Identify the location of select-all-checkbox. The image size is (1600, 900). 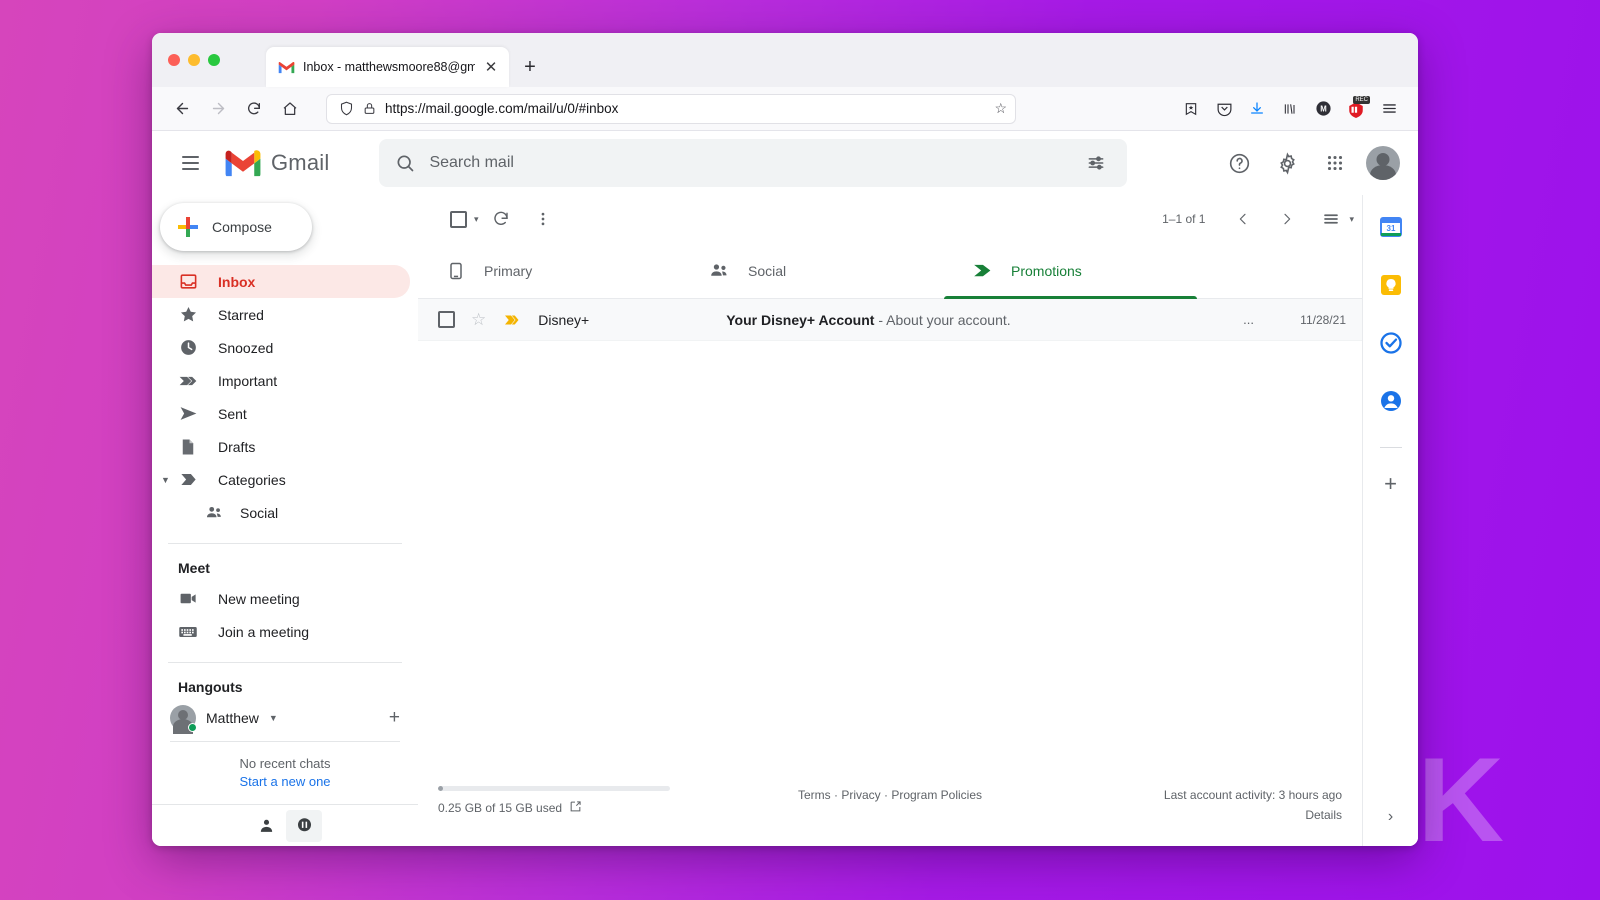
(458, 219).